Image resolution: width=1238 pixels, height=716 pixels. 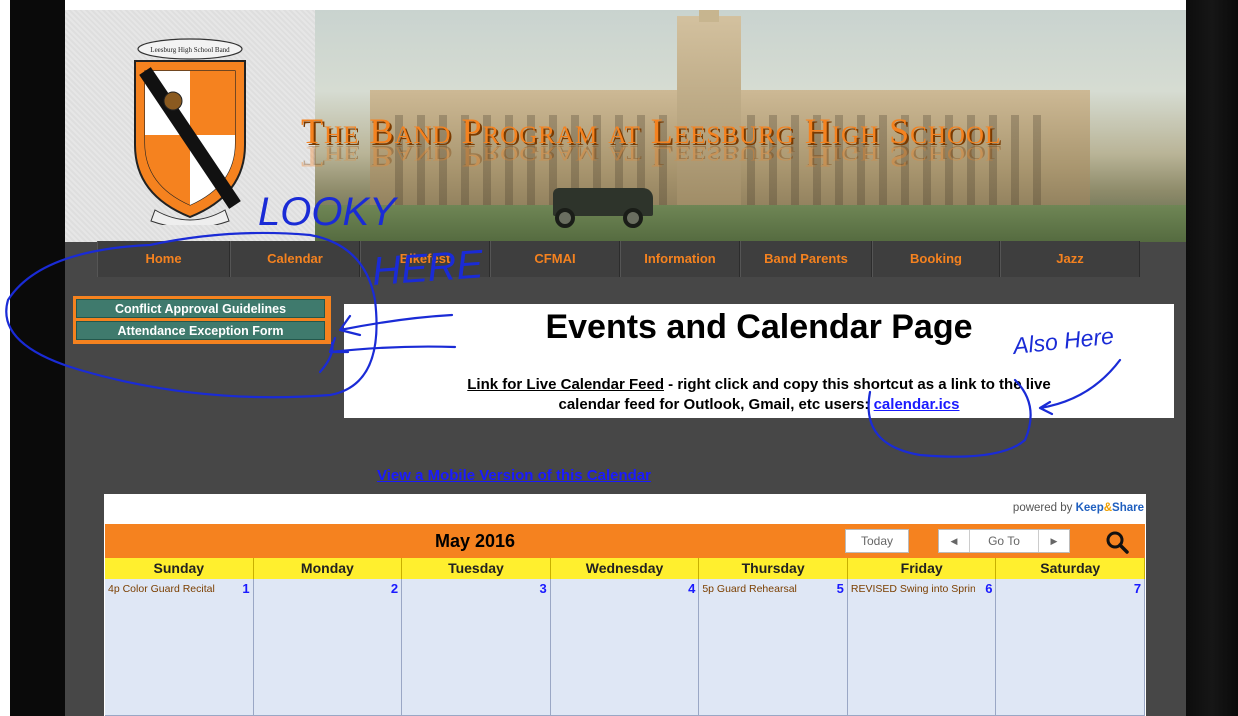 I want to click on weekday-monday: Monday, so click(x=328, y=568).